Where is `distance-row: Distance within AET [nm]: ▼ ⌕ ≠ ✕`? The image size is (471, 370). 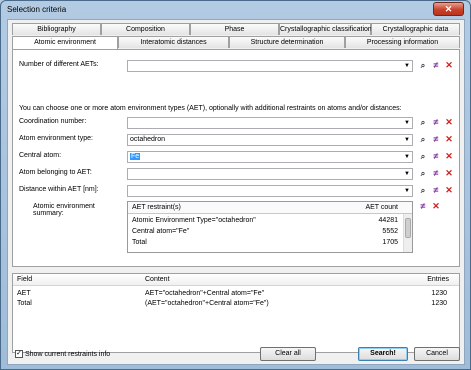 distance-row: Distance within AET [nm]: ▼ ⌕ ≠ ✕ is located at coordinates (239, 191).